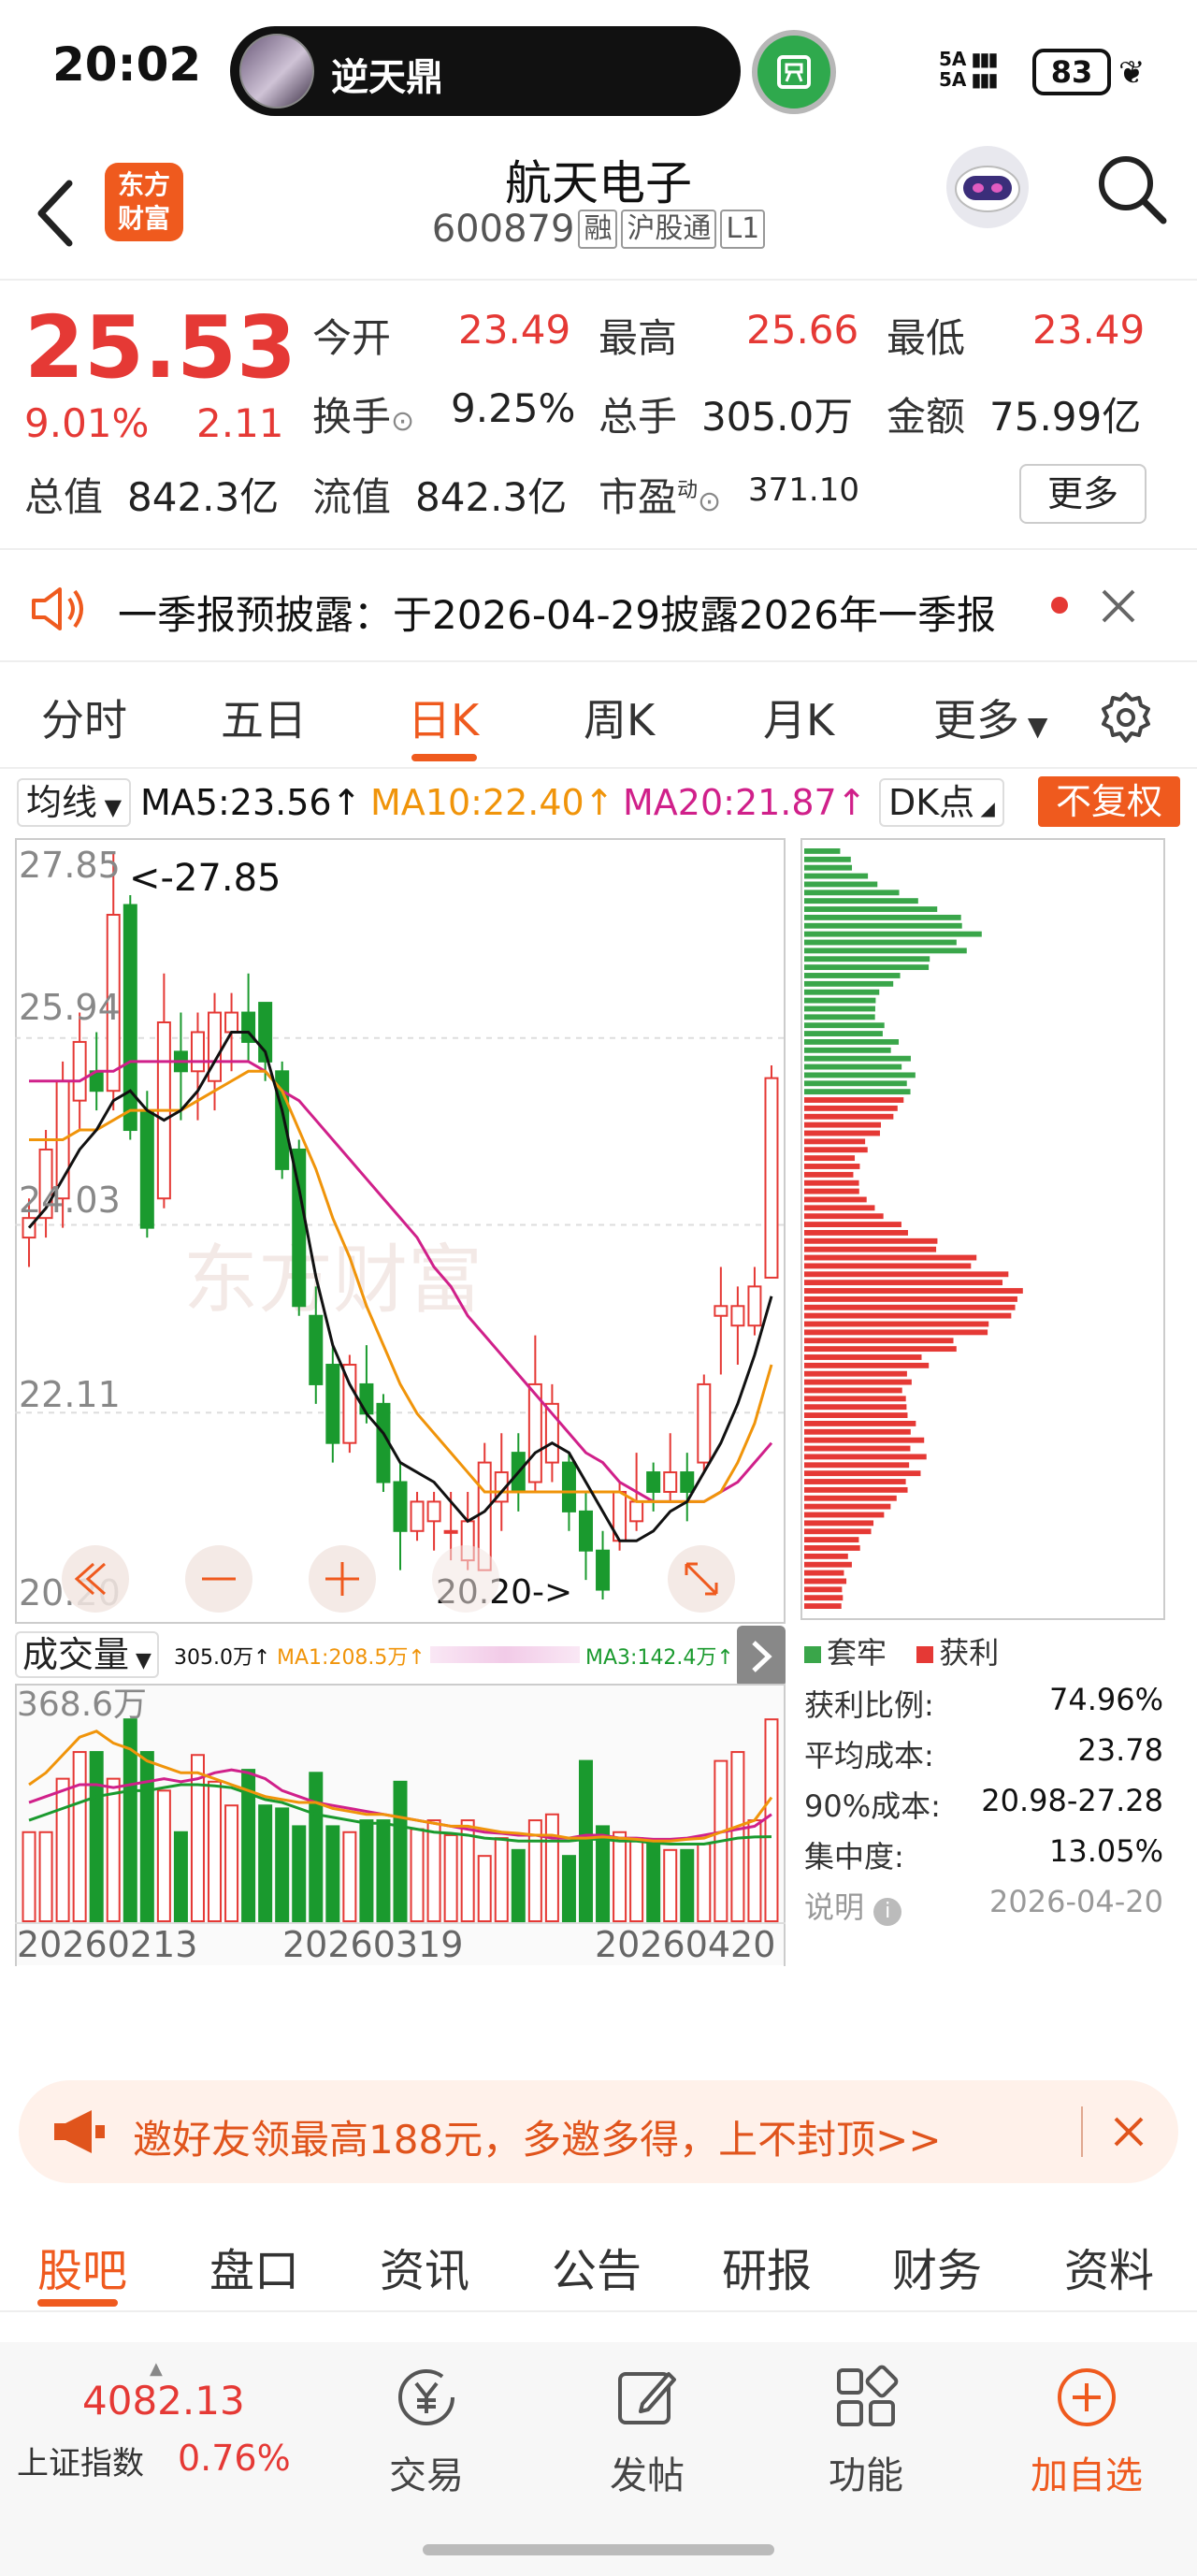  I want to click on promo-text: 邀好友领最高188元，多邀多得，上不封顶>>, so click(537, 2140).